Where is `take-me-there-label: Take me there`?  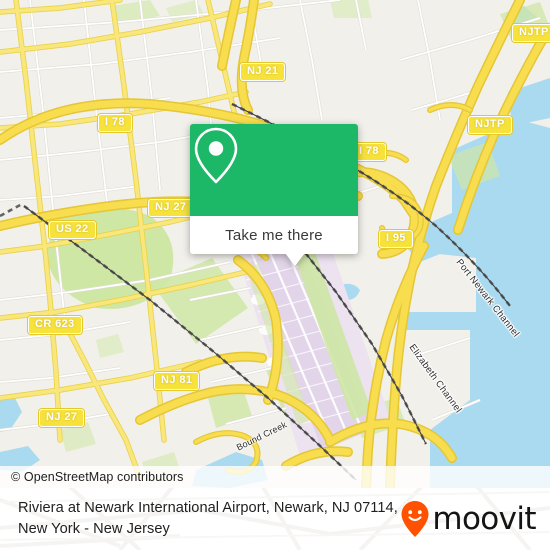 take-me-there-label: Take me there is located at coordinates (274, 235).